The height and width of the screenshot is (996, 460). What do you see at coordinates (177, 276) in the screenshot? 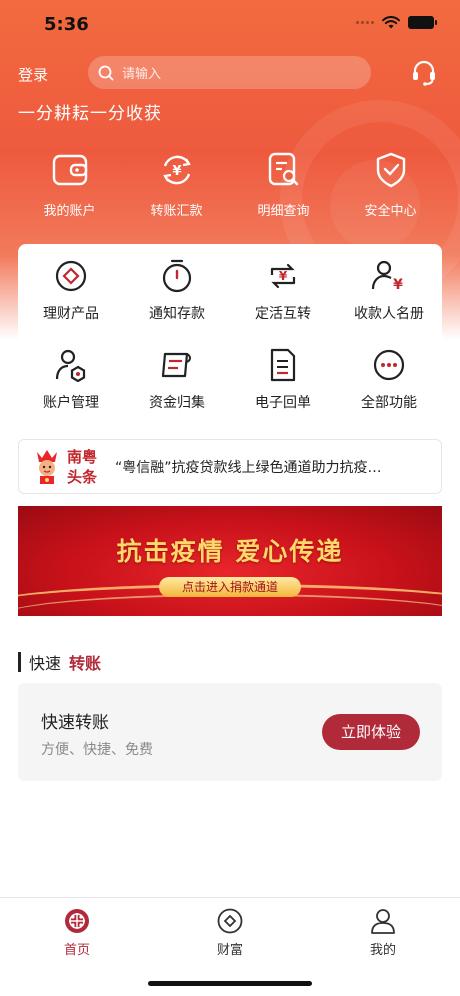
I see `stopwatch-icon` at bounding box center [177, 276].